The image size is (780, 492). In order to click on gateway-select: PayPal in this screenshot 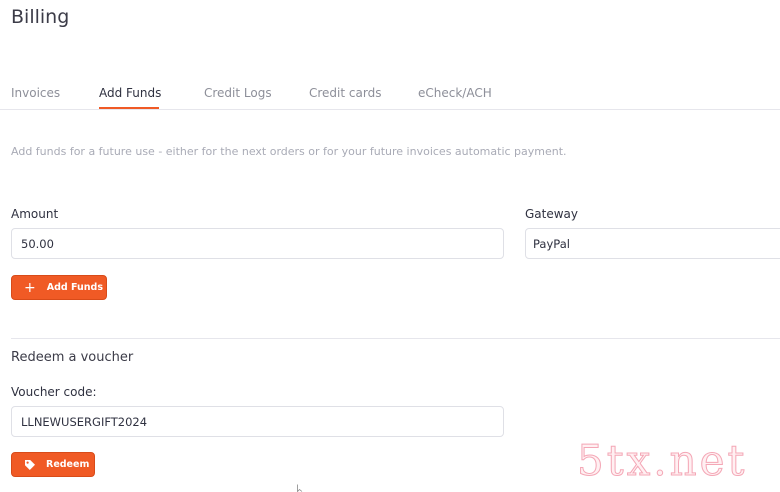, I will do `click(652, 243)`.